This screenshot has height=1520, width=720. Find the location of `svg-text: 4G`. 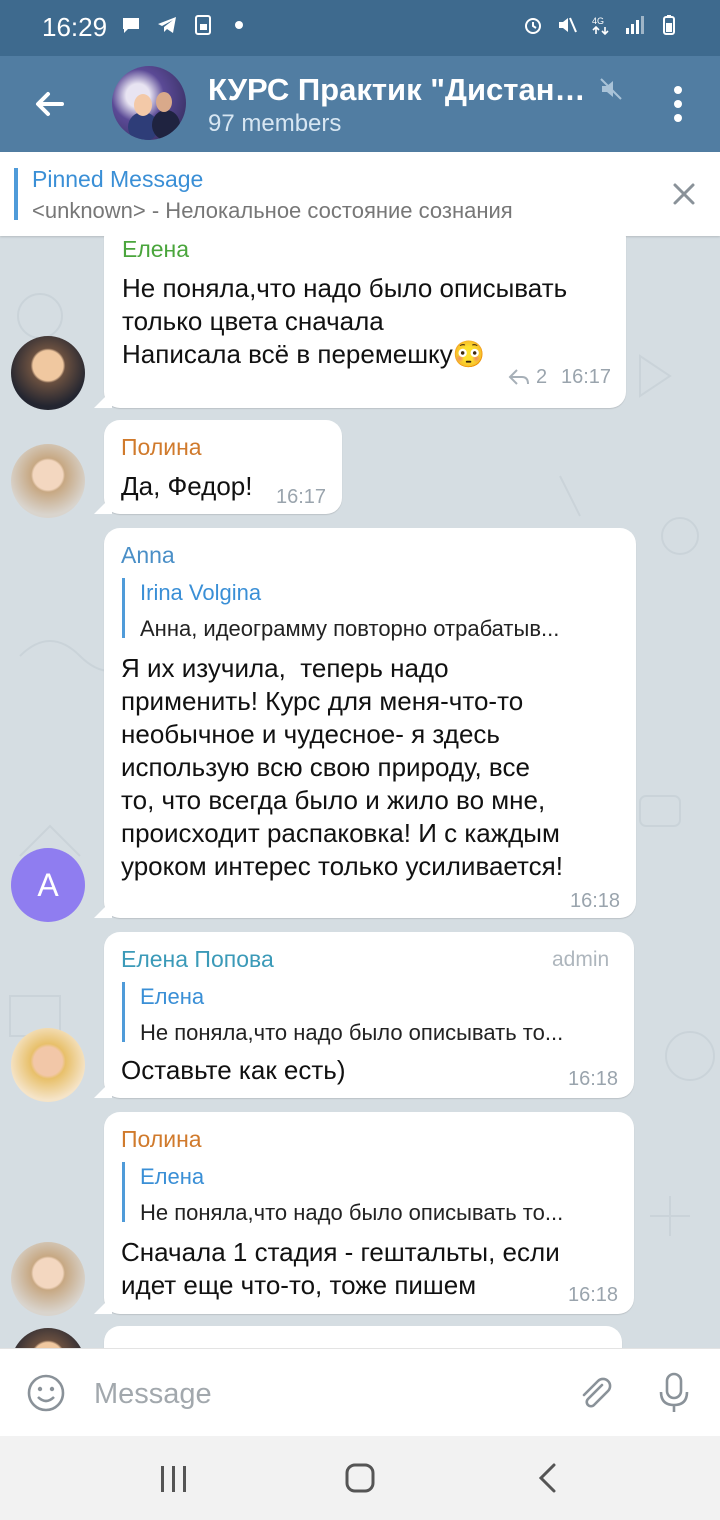

svg-text: 4G is located at coordinates (598, 21).